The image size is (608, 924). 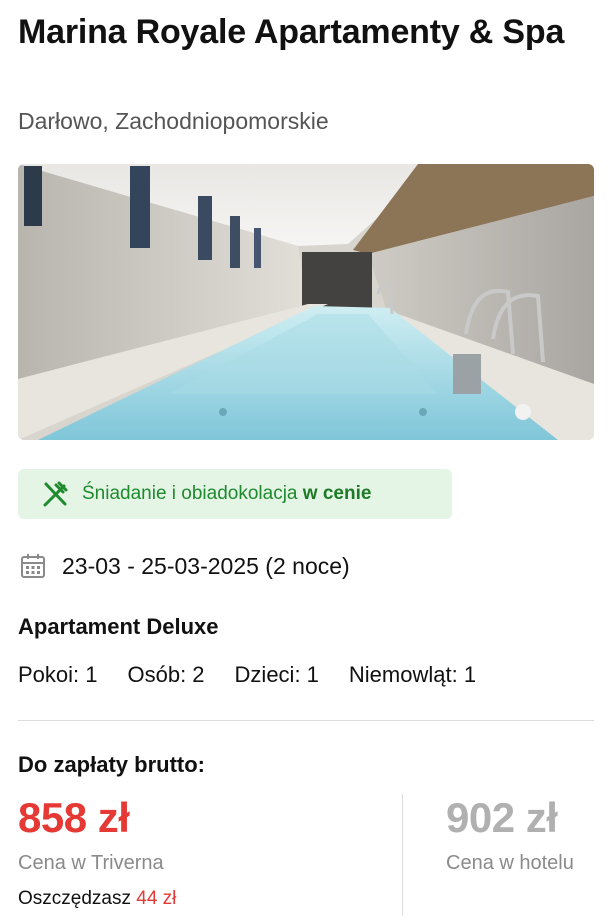 What do you see at coordinates (510, 863) in the screenshot?
I see `hotel-price-label: Cena w hotelu` at bounding box center [510, 863].